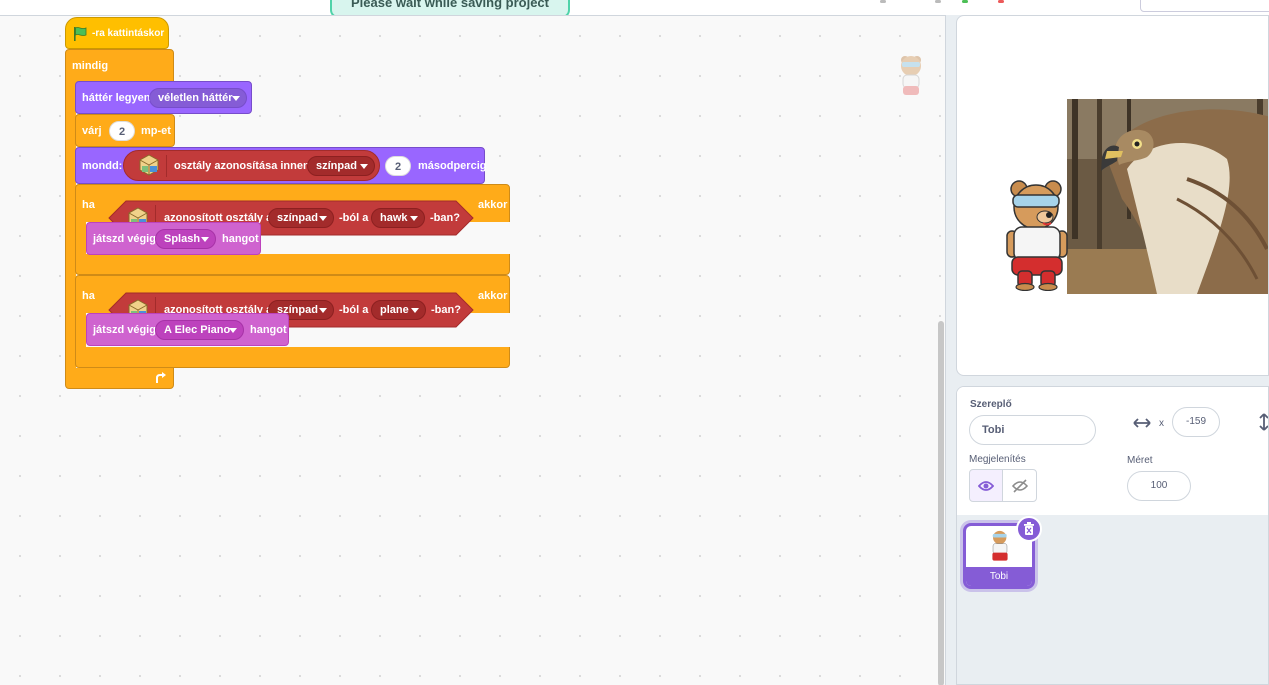  Describe the element at coordinates (102, 166) in the screenshot. I see `say-label: mondd:` at that location.